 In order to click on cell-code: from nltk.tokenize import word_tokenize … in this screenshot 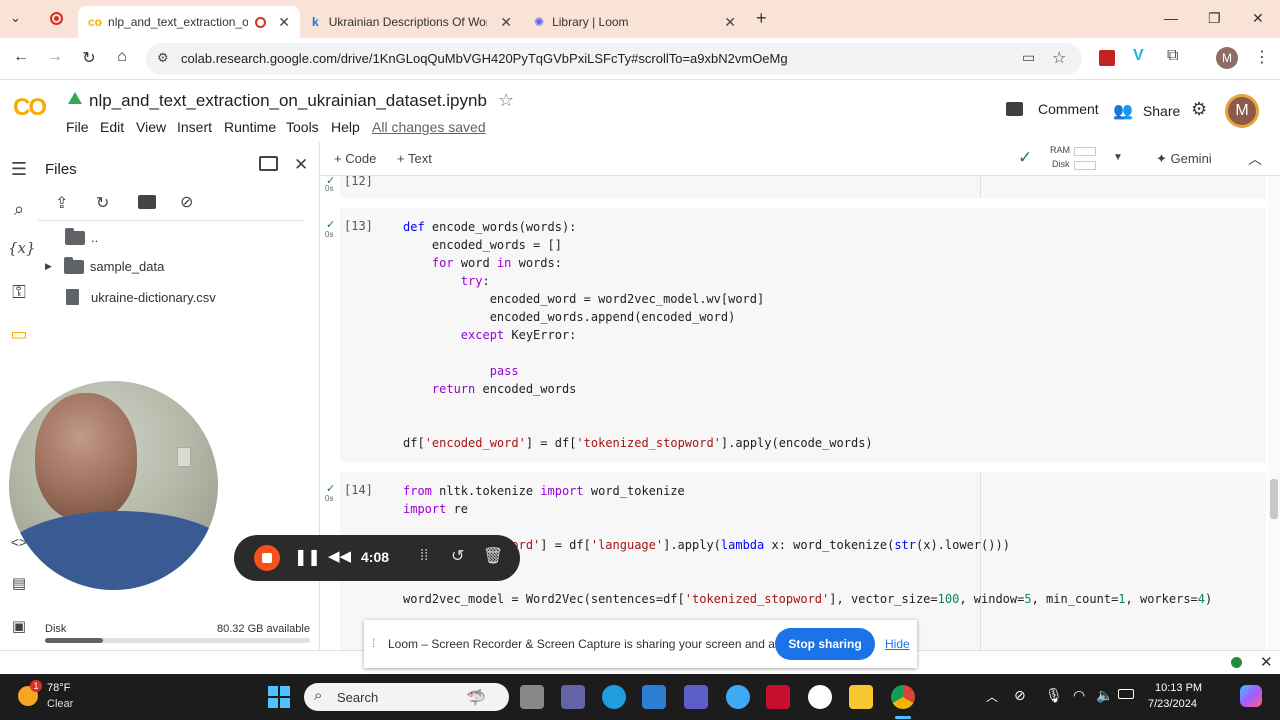, I will do `click(807, 545)`.